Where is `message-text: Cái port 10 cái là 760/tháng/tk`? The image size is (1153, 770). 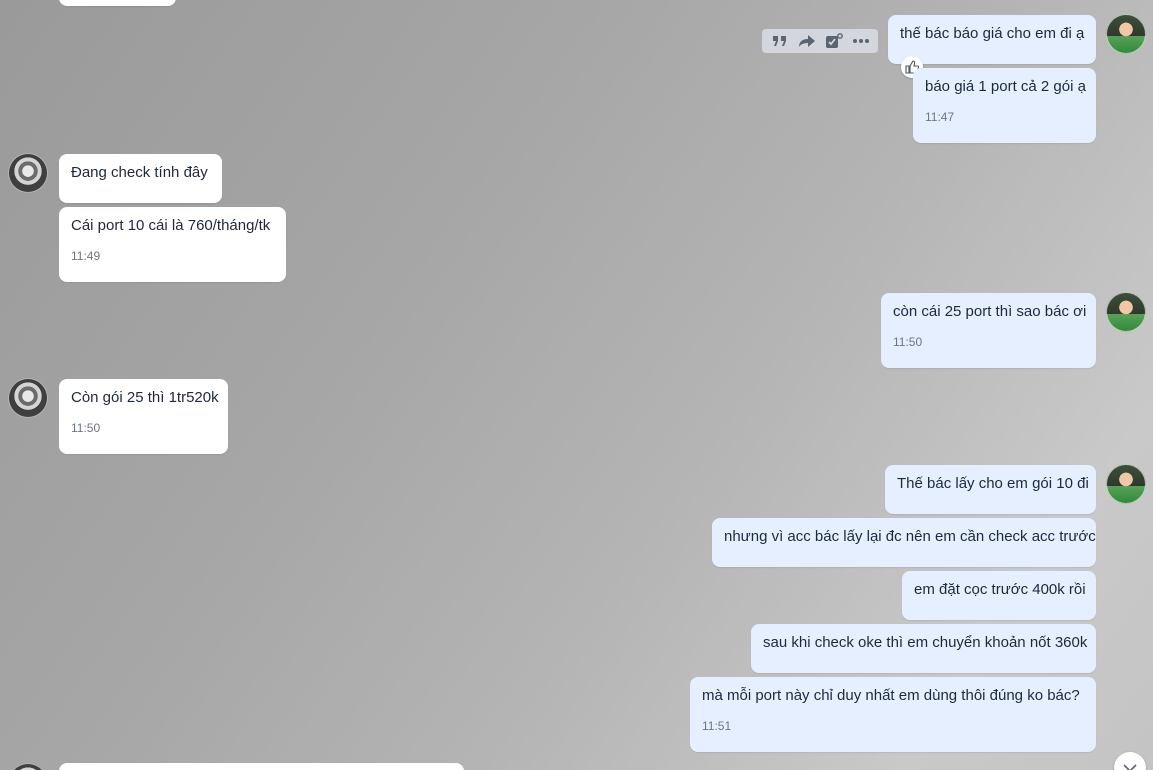 message-text: Cái port 10 cái là 760/tháng/tk is located at coordinates (171, 225).